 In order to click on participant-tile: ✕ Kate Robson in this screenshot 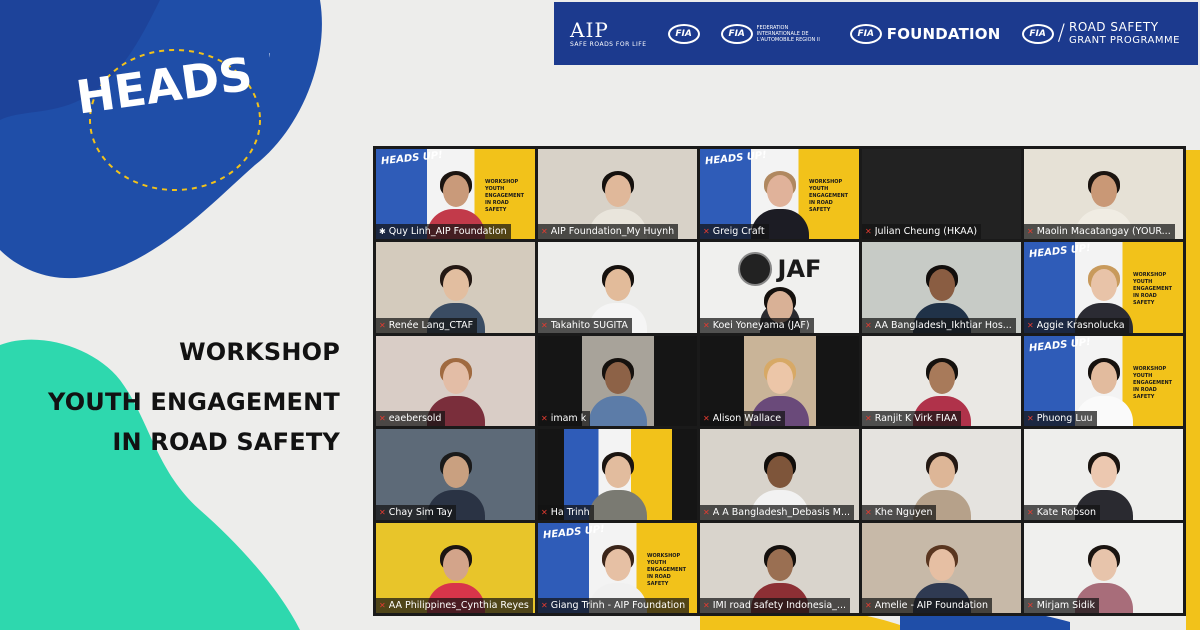, I will do `click(1103, 474)`.